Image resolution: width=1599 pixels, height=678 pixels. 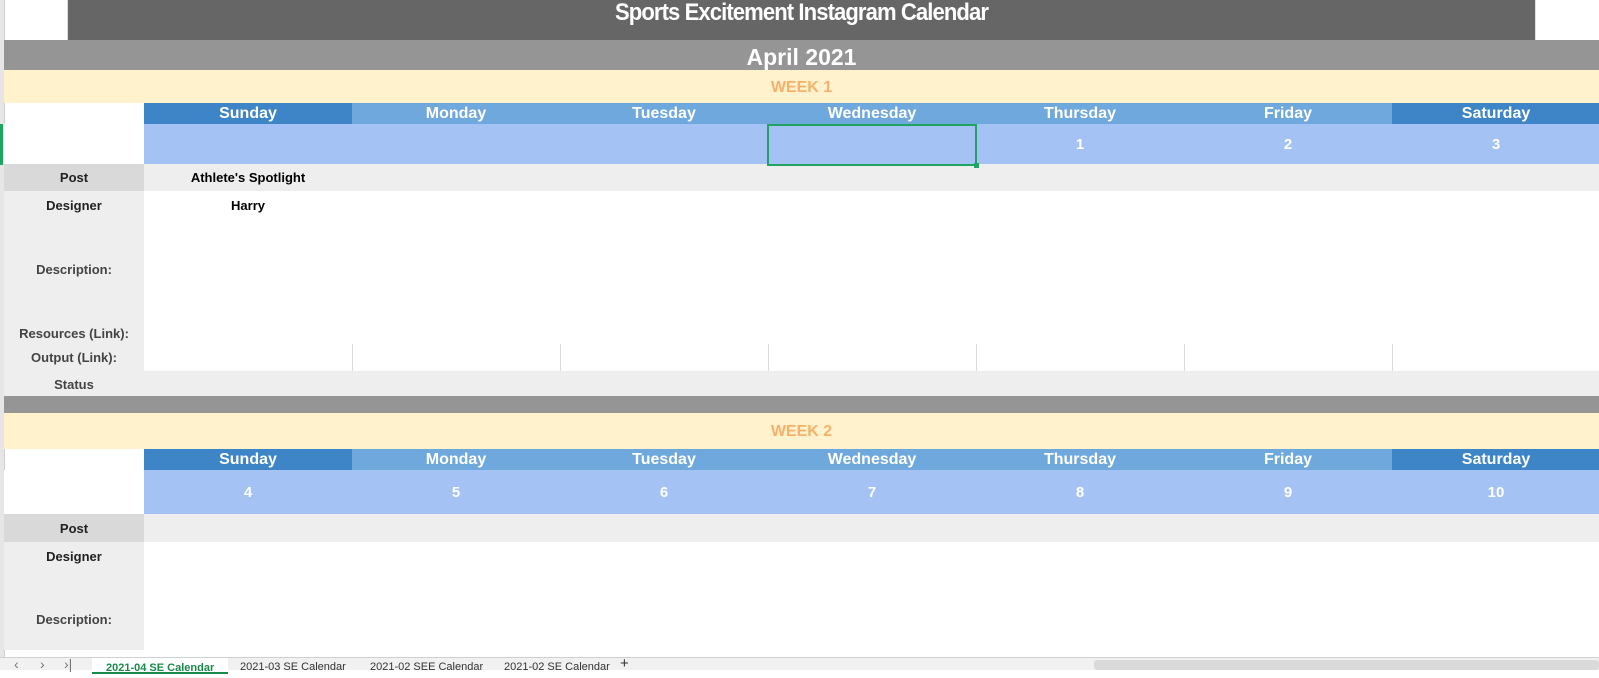 I want to click on week2-date-row: 4 5 6 7 8 9 10, so click(x=801, y=492).